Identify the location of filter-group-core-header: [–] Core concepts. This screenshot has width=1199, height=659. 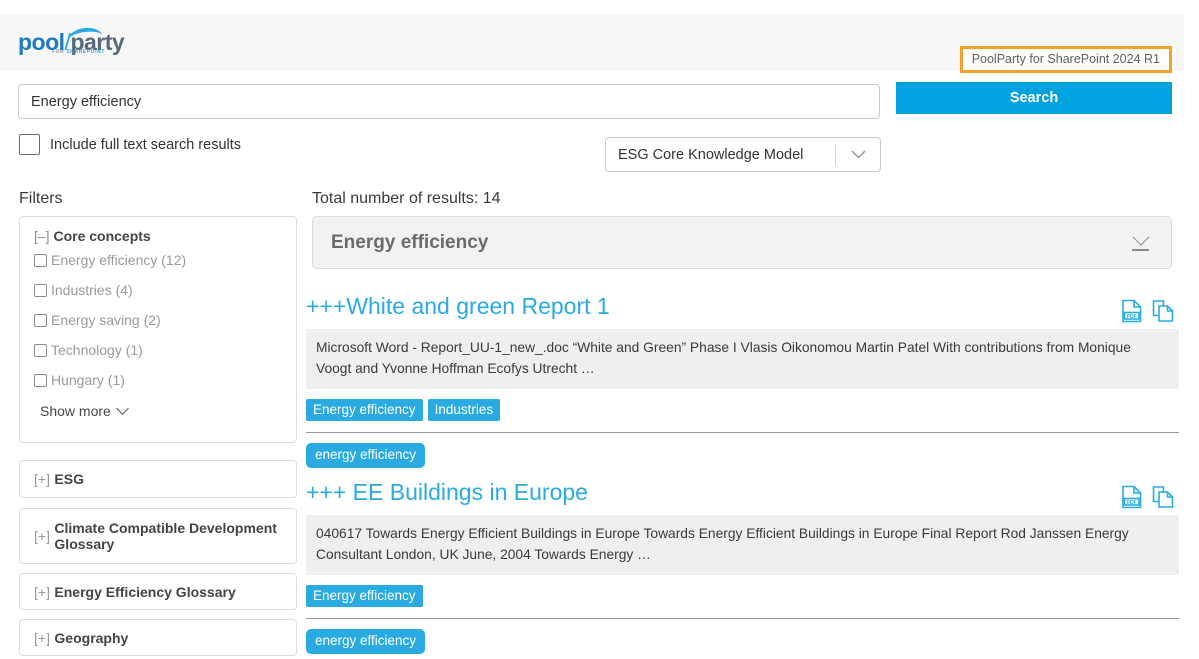
(158, 230).